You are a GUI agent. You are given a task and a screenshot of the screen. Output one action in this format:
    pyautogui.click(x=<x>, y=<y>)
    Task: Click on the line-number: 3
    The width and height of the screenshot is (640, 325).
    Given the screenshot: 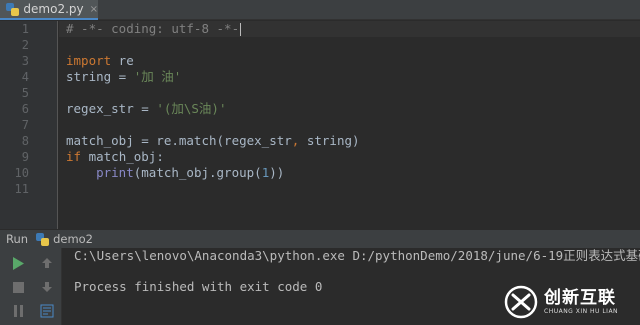 What is the action you would take?
    pyautogui.click(x=25, y=61)
    